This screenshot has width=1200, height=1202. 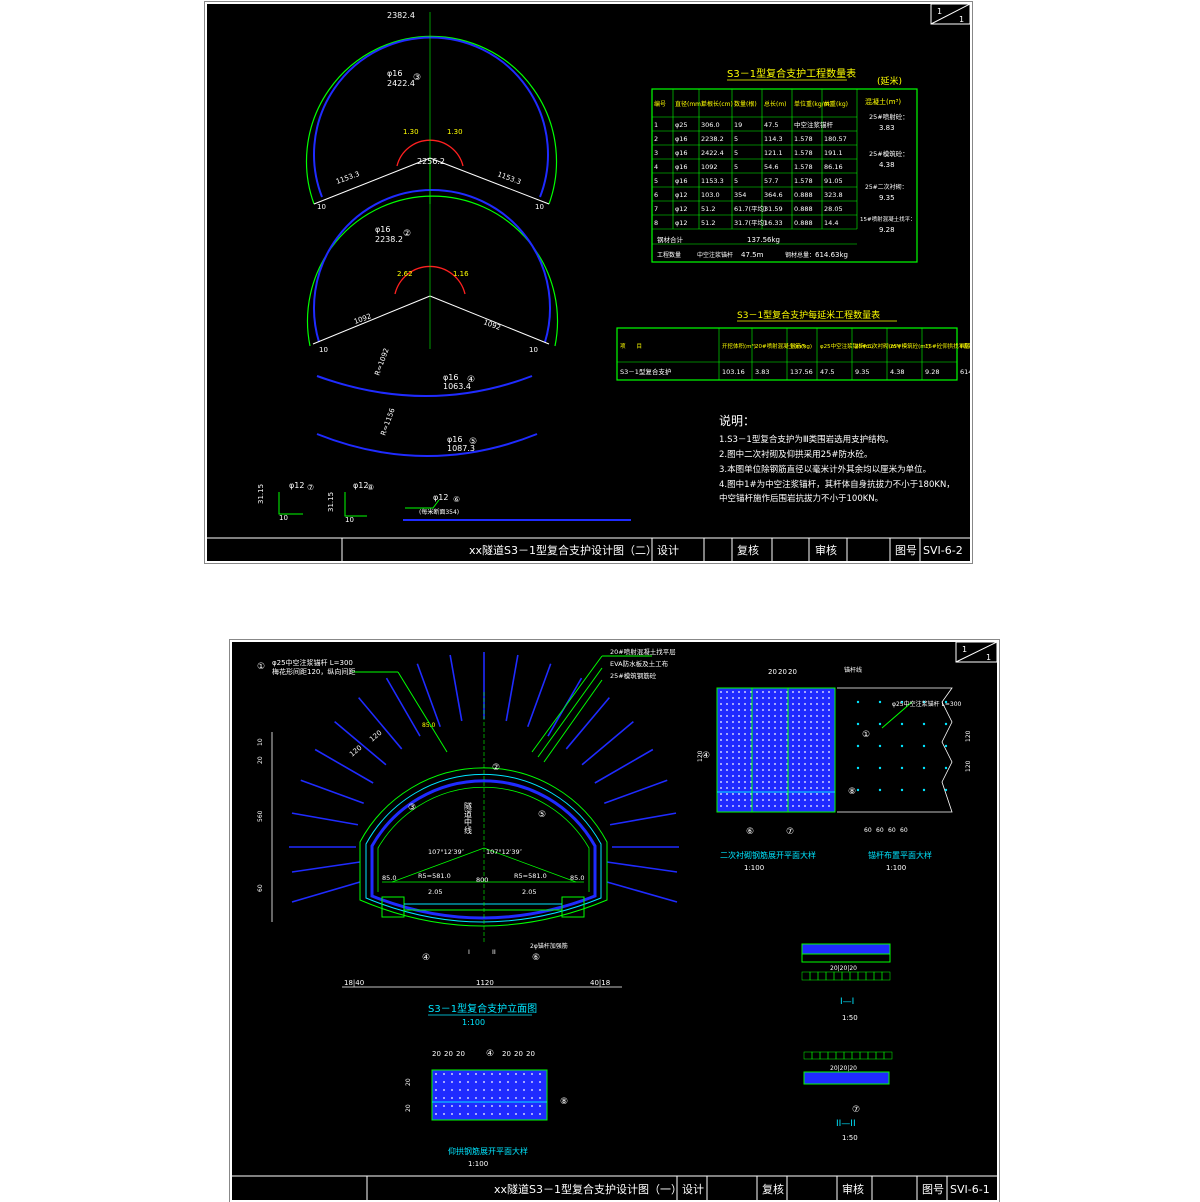 What do you see at coordinates (446, 852) in the screenshot?
I see `angle-left: 107°12′39″` at bounding box center [446, 852].